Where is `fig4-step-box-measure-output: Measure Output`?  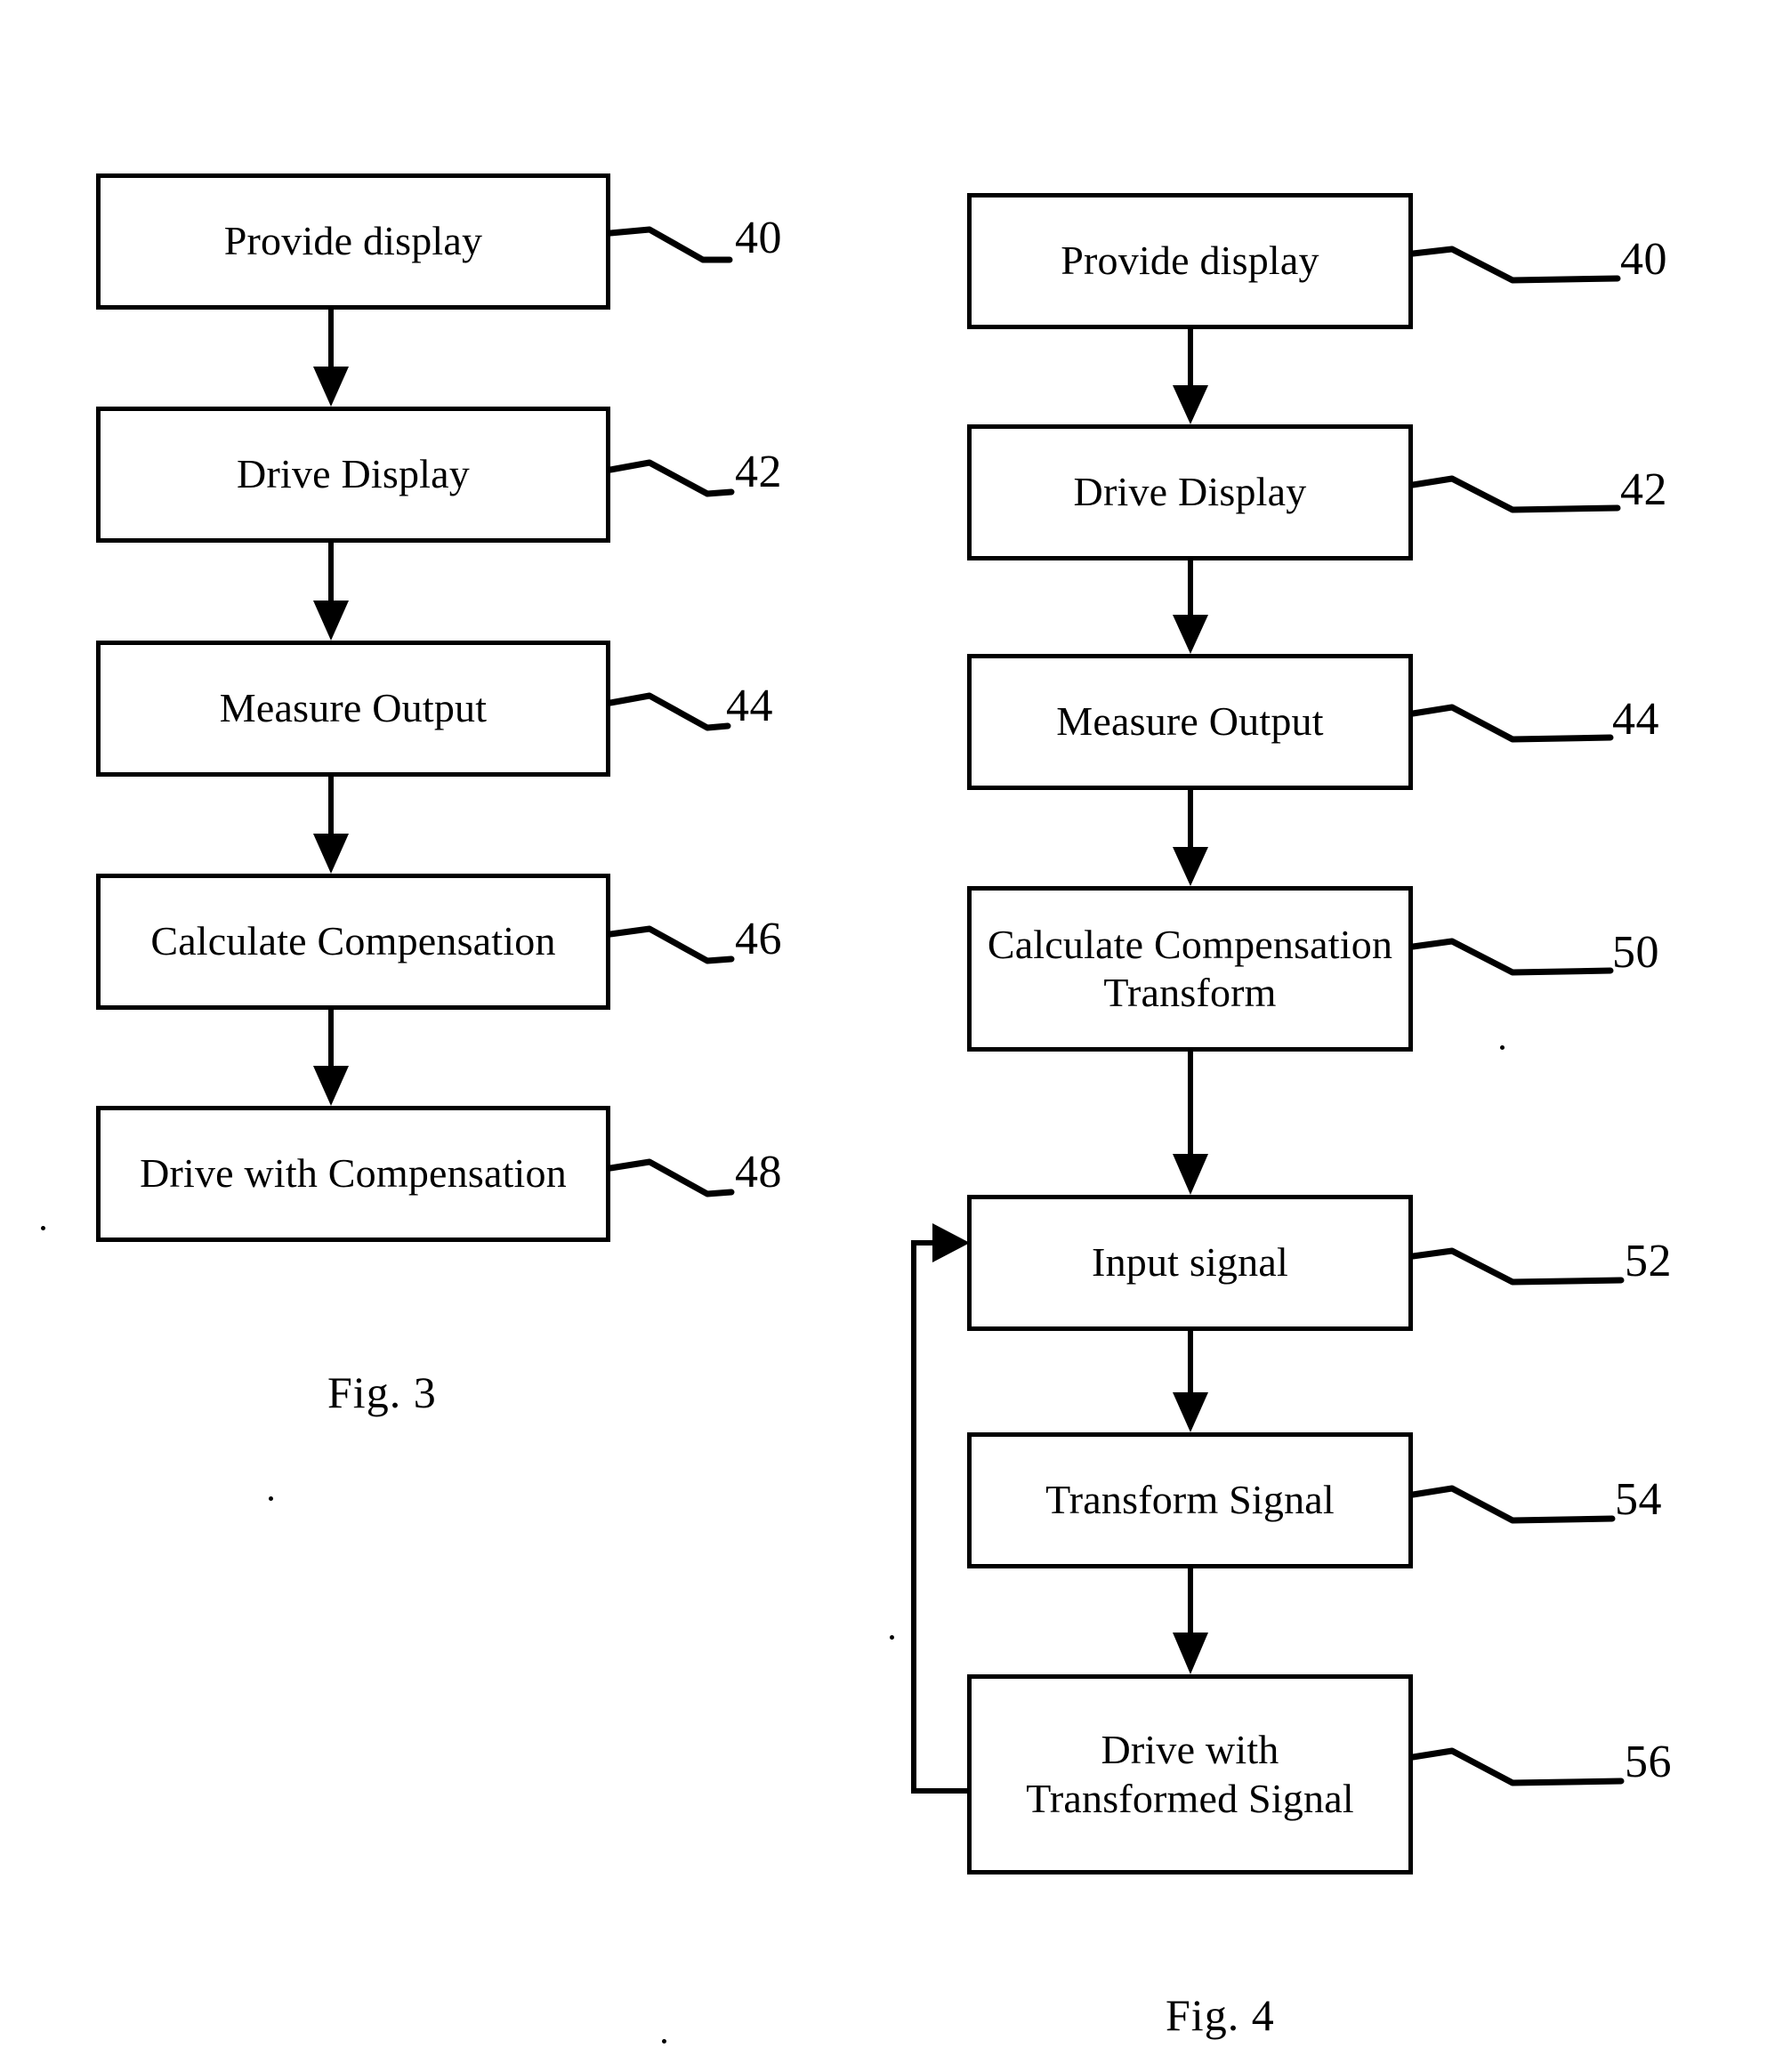
fig4-step-box-measure-output: Measure Output is located at coordinates (1190, 722).